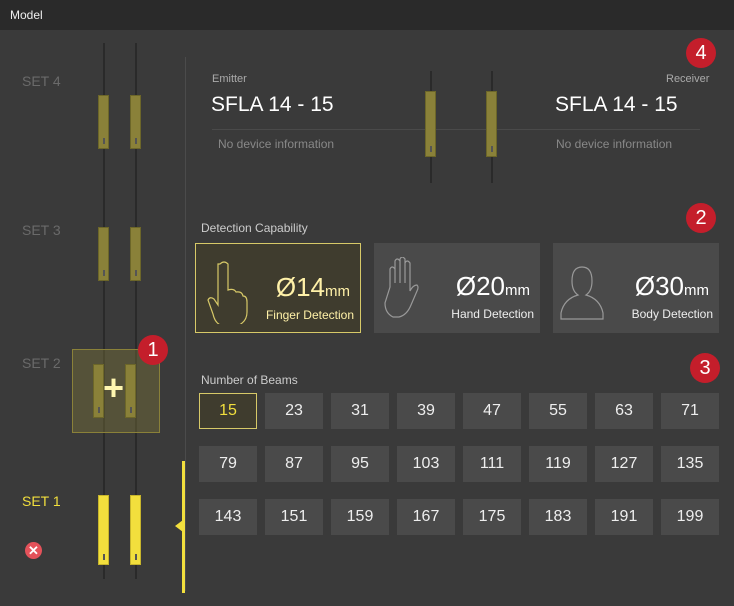  What do you see at coordinates (705, 368) in the screenshot?
I see `badge-3: 3` at bounding box center [705, 368].